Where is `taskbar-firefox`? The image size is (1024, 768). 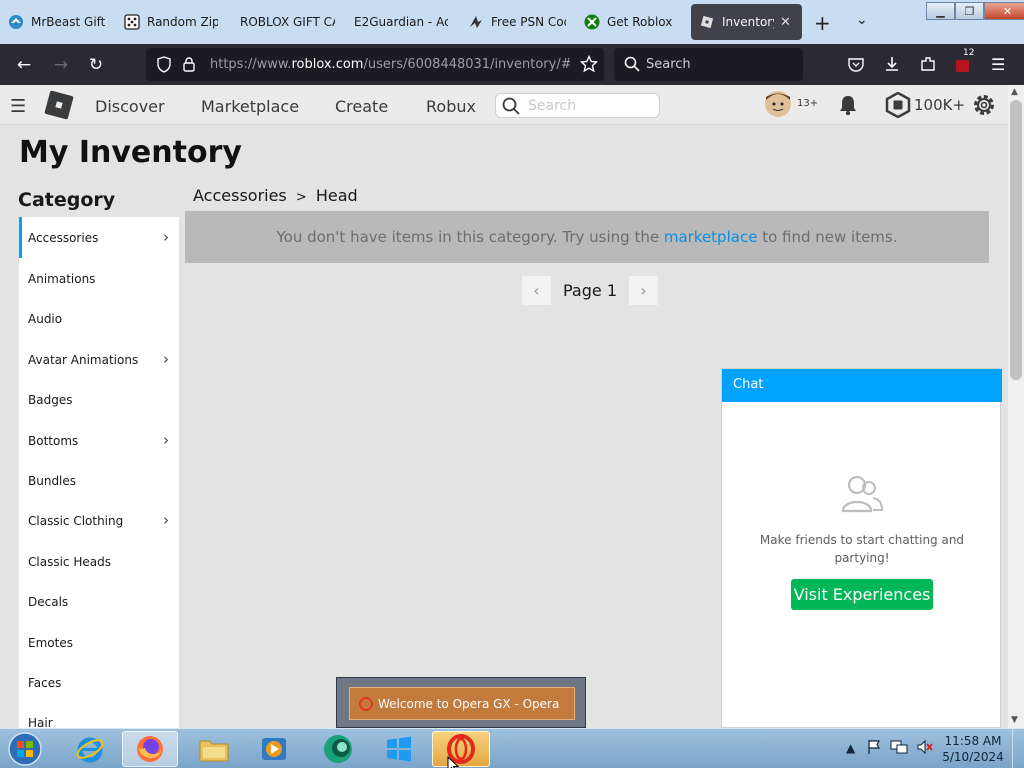
taskbar-firefox is located at coordinates (150, 749).